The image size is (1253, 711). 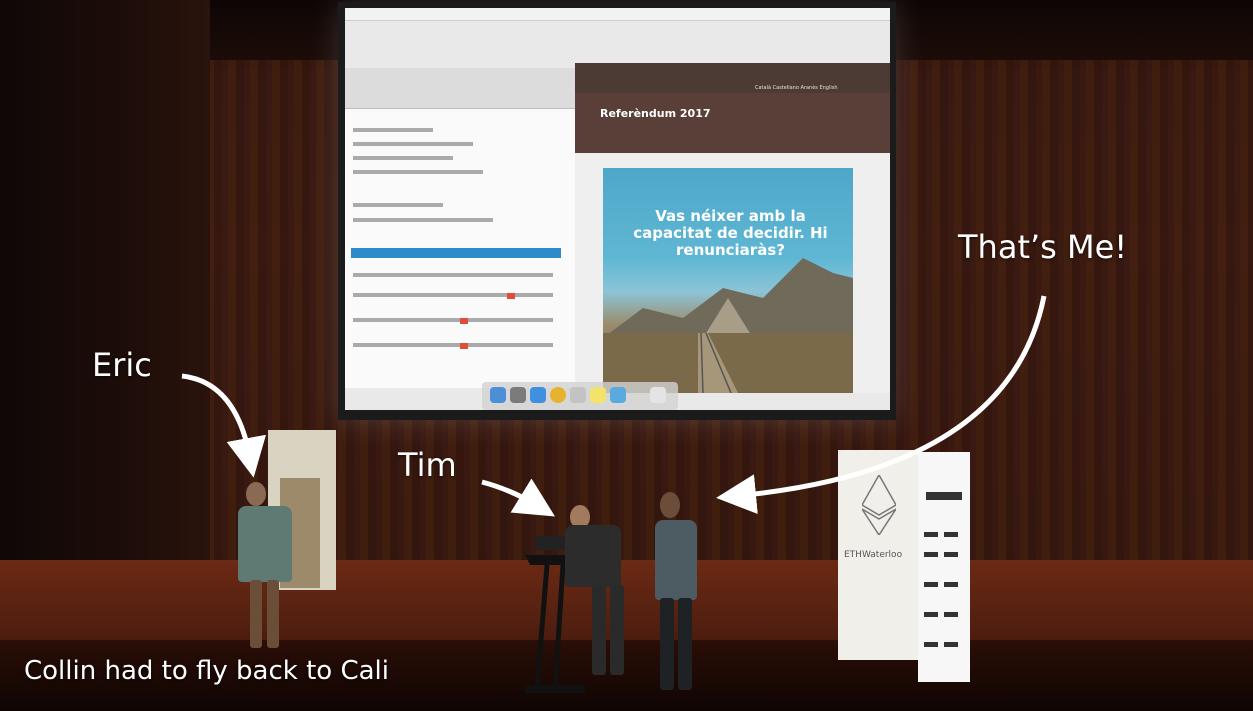 I want to click on arrow-to-me, so click(x=881, y=405).